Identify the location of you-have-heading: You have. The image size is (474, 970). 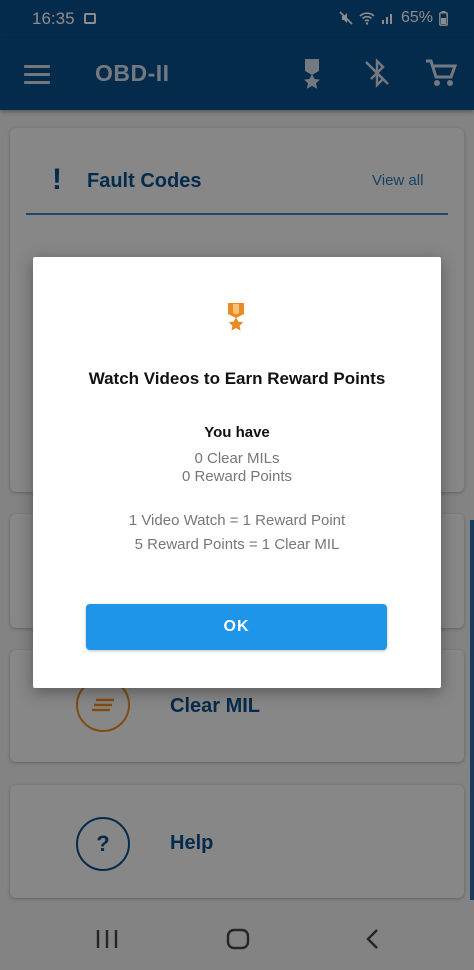
(237, 432).